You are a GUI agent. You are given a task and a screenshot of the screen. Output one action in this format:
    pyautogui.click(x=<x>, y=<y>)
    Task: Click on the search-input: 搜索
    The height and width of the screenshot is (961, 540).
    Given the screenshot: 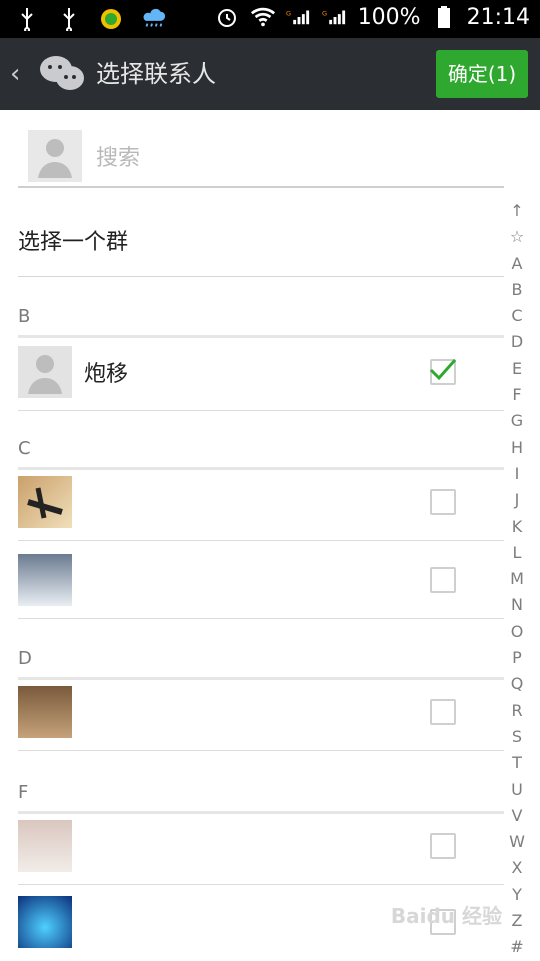 What is the action you would take?
    pyautogui.click(x=118, y=156)
    